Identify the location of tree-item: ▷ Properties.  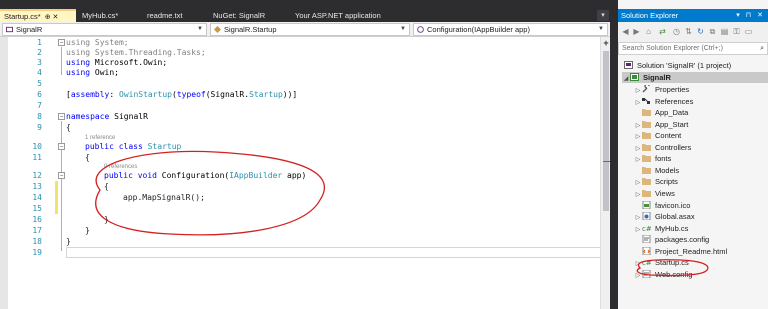
(661, 89).